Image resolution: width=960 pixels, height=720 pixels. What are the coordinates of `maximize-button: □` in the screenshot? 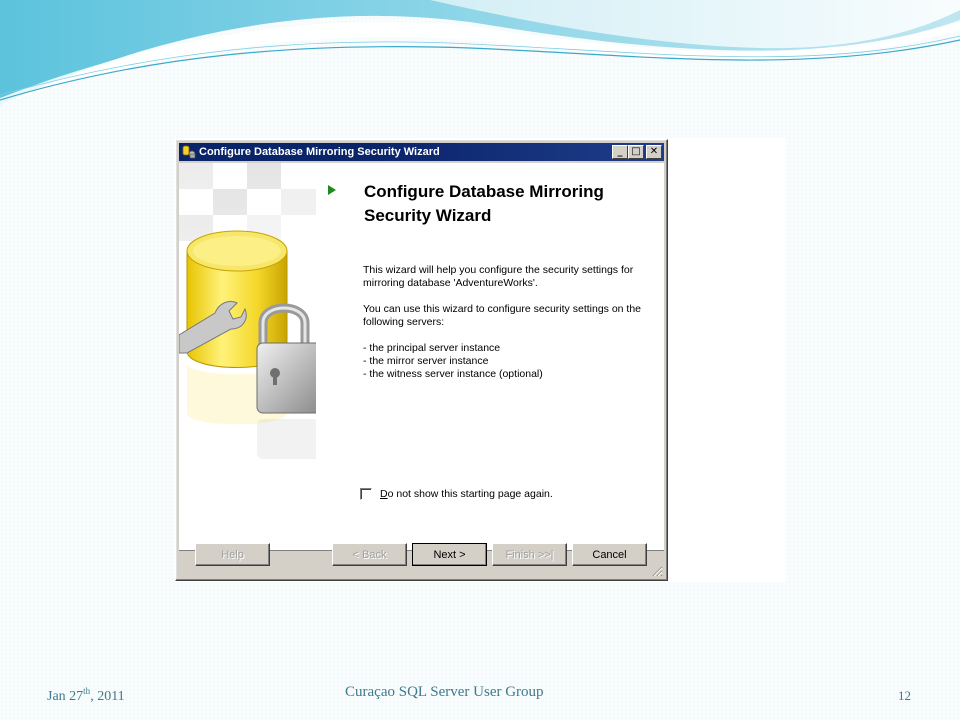 It's located at (636, 152).